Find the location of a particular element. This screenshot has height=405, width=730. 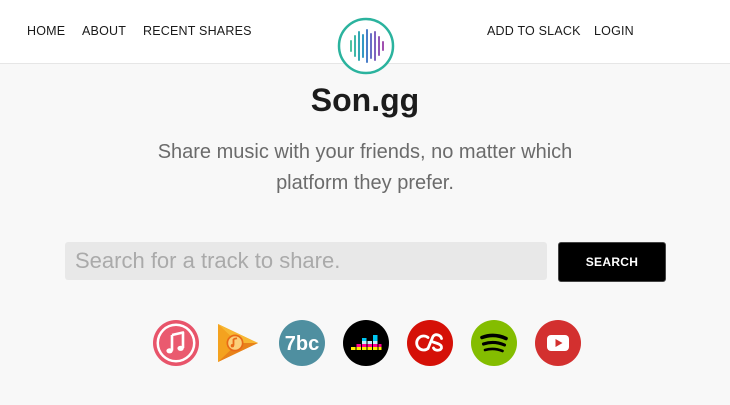

nav-recent-shares-link: RECENT SHARES is located at coordinates (197, 31).